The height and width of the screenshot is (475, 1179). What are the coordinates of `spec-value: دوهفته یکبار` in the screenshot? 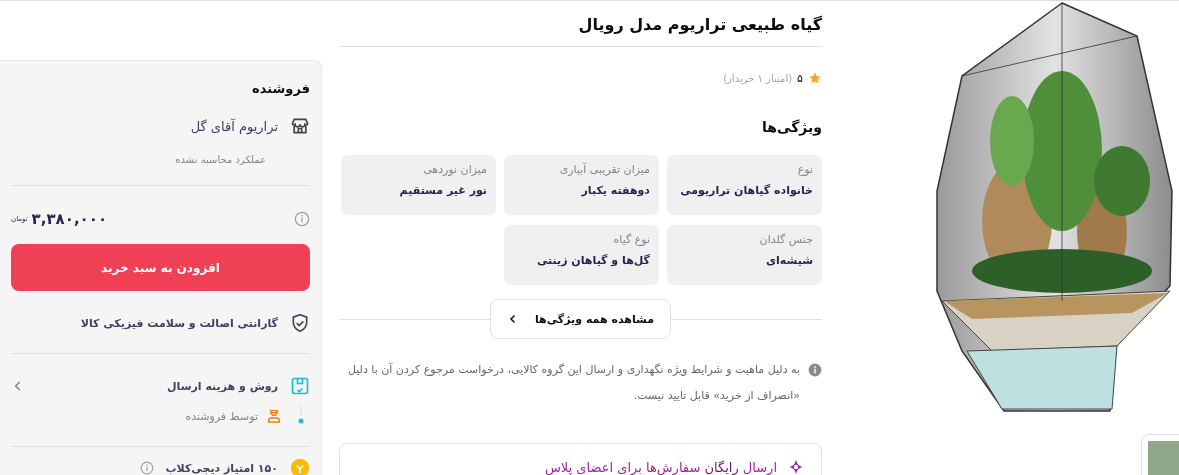 It's located at (615, 190).